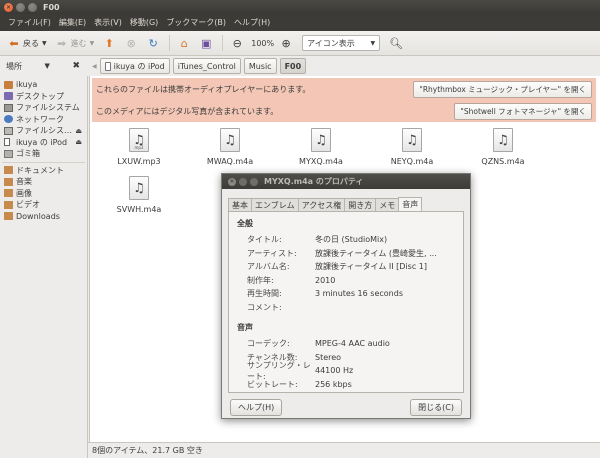 The height and width of the screenshot is (458, 600). Describe the element at coordinates (43, 205) in the screenshot. I see `sidebar-item-videos: ビデオ` at that location.